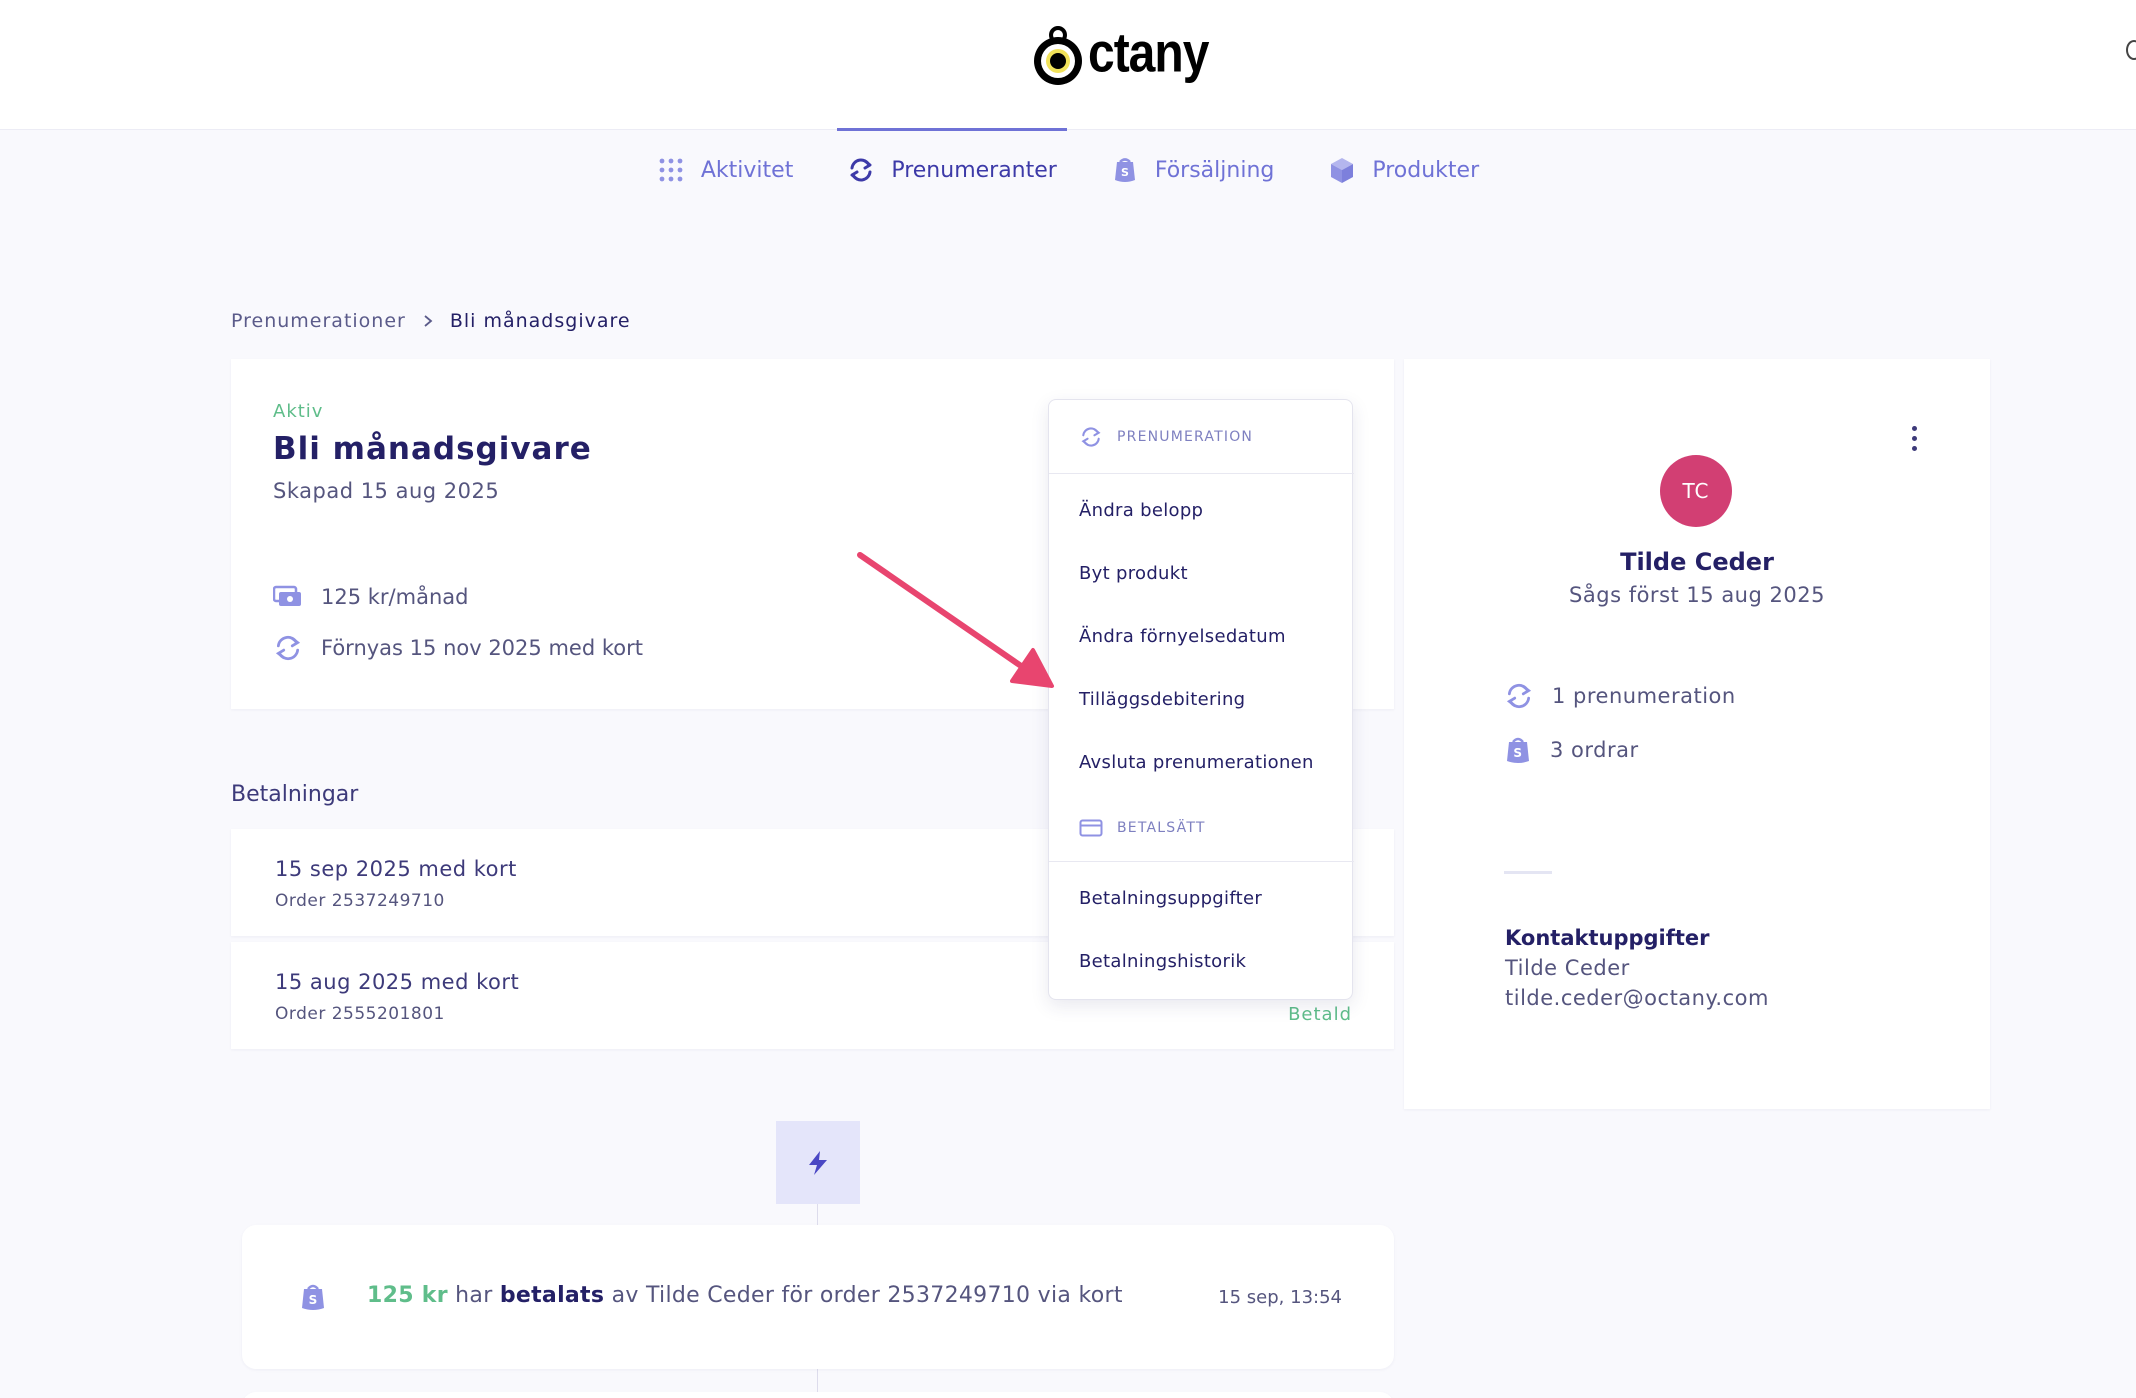 Image resolution: width=2136 pixels, height=1398 pixels. What do you see at coordinates (1342, 170) in the screenshot?
I see `box-icon` at bounding box center [1342, 170].